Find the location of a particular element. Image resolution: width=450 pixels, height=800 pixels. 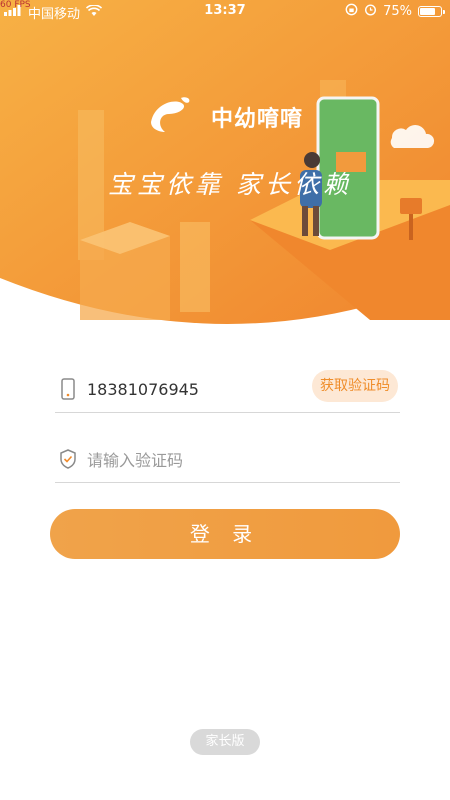

battery-percent: 75% is located at coordinates (397, 11).